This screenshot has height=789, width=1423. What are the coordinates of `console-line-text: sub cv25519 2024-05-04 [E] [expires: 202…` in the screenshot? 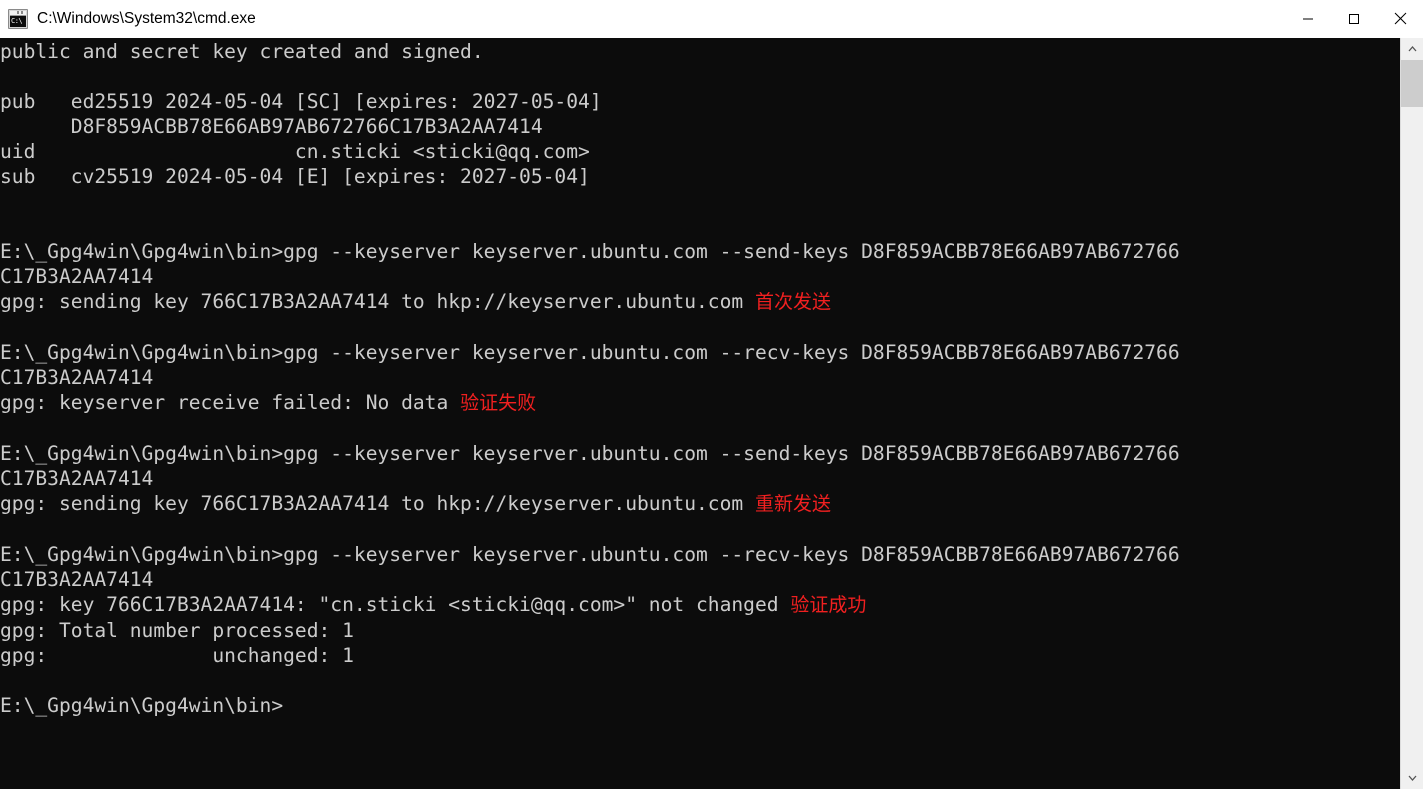 It's located at (295, 176).